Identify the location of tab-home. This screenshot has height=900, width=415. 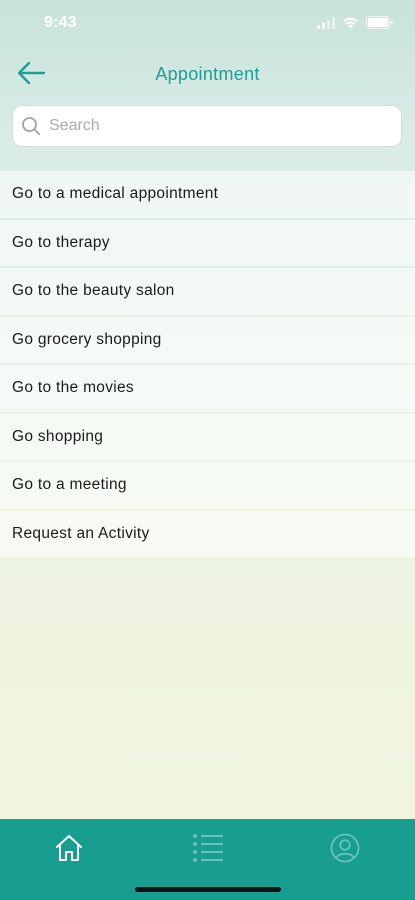
(69, 850).